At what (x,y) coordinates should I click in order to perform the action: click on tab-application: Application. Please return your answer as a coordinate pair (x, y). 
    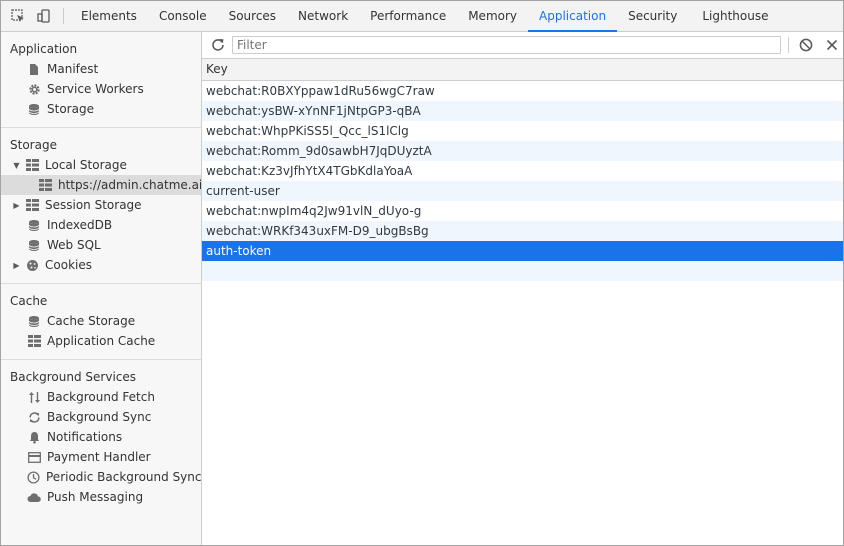
    Looking at the image, I should click on (573, 16).